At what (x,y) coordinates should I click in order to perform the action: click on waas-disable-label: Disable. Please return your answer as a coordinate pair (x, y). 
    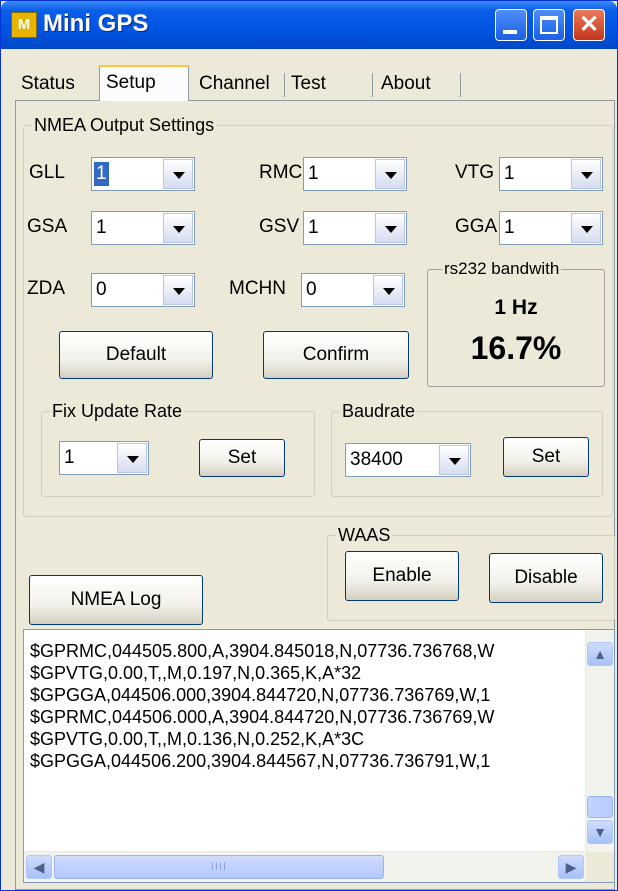
    Looking at the image, I should click on (546, 577).